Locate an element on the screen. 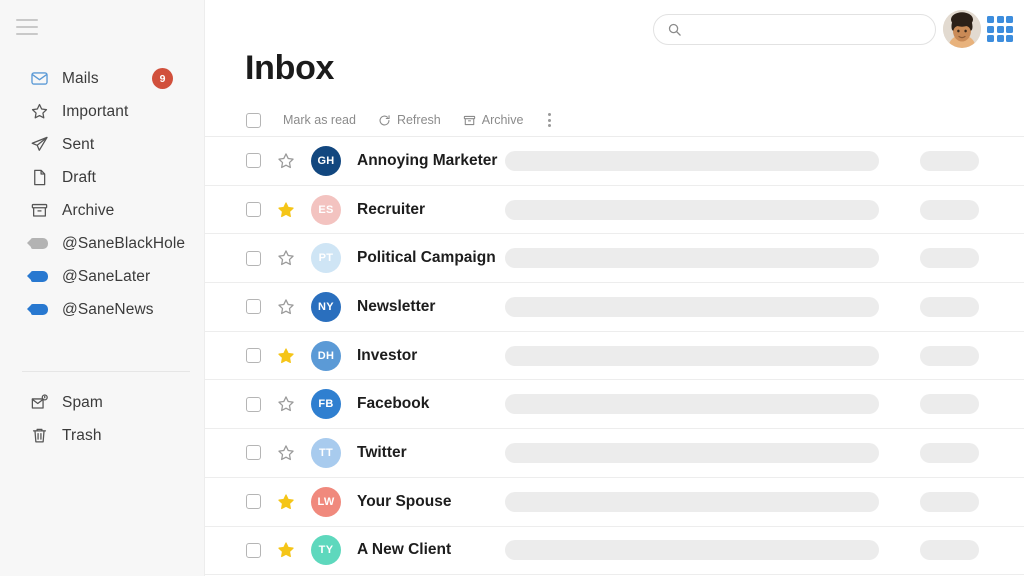  email-row: LW Your Spouse is located at coordinates (614, 502).